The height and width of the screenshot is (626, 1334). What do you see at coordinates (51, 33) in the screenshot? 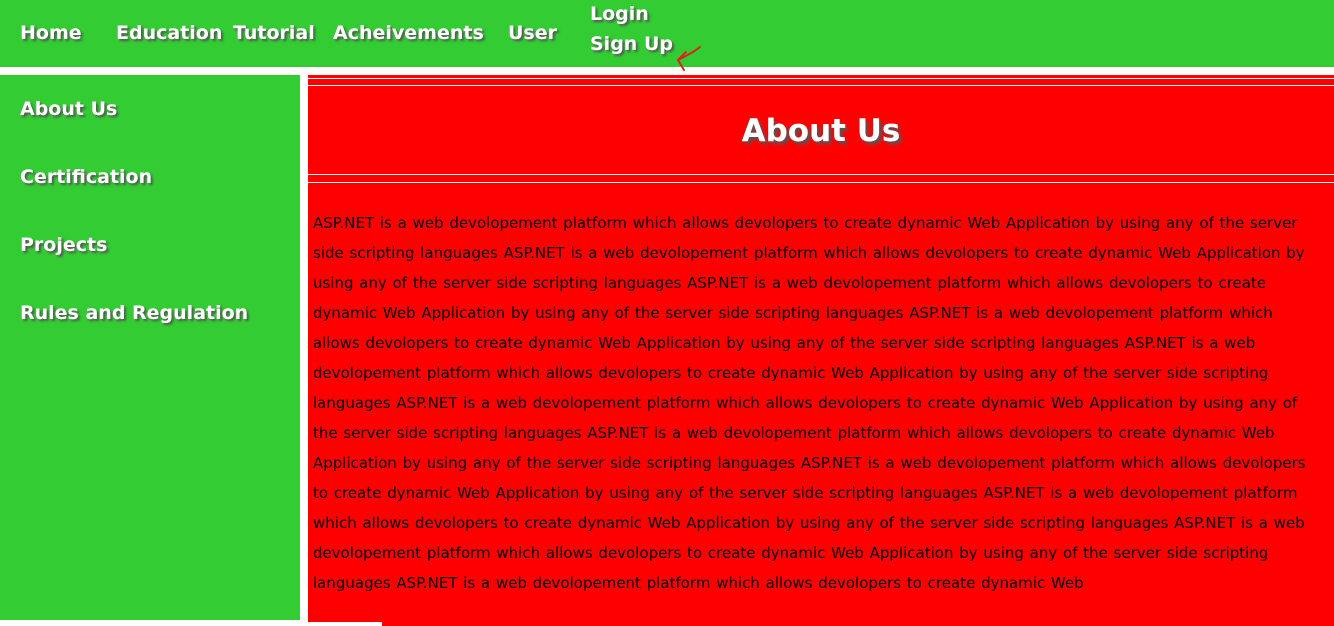
I see `nav-home-link: Home` at bounding box center [51, 33].